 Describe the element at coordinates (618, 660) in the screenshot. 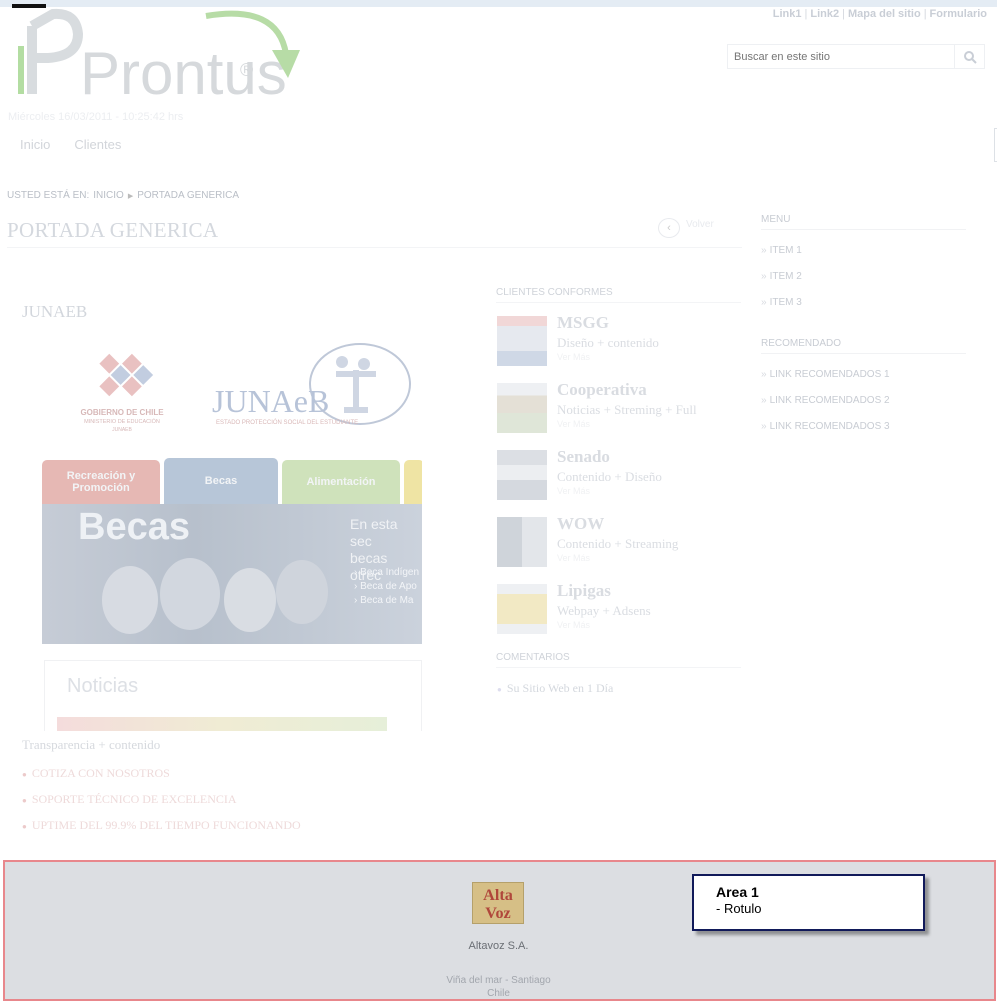

I see `comments-title: COMENTARIOS` at that location.